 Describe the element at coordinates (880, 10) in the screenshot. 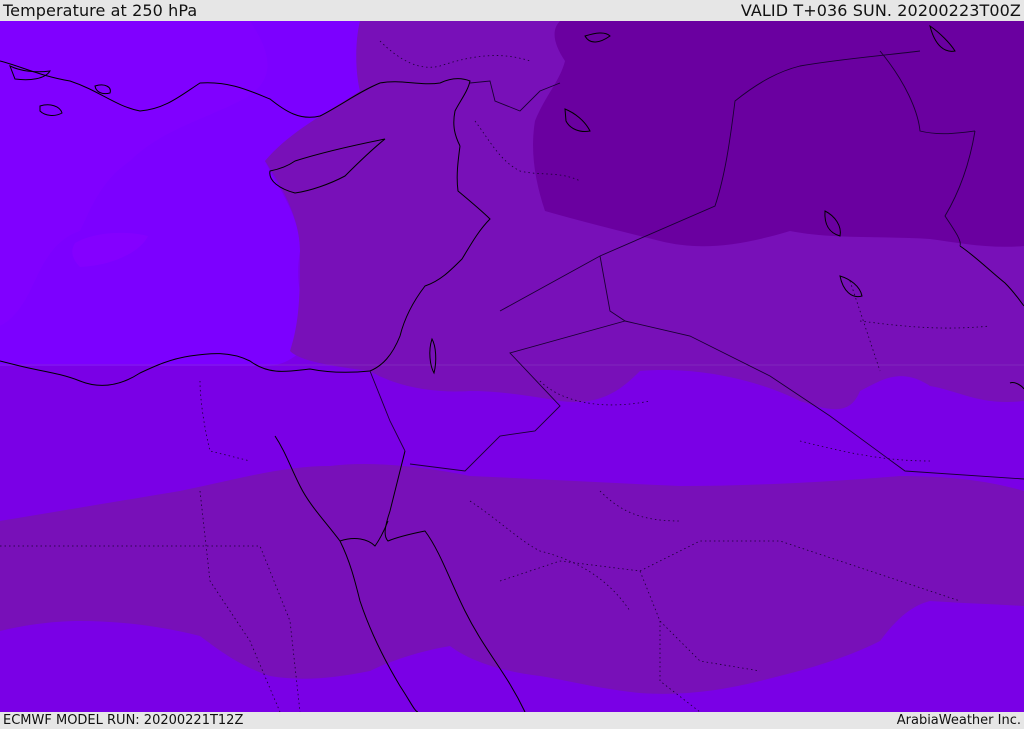

I see `valid-time: VALID T+036 SUN. 20200223T00Z` at that location.